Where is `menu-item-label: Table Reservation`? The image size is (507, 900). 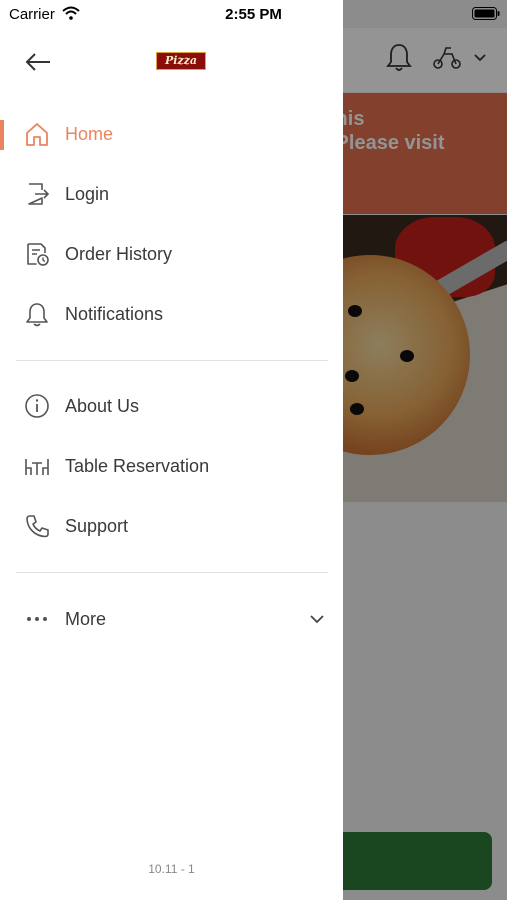
menu-item-label: Table Reservation is located at coordinates (137, 466).